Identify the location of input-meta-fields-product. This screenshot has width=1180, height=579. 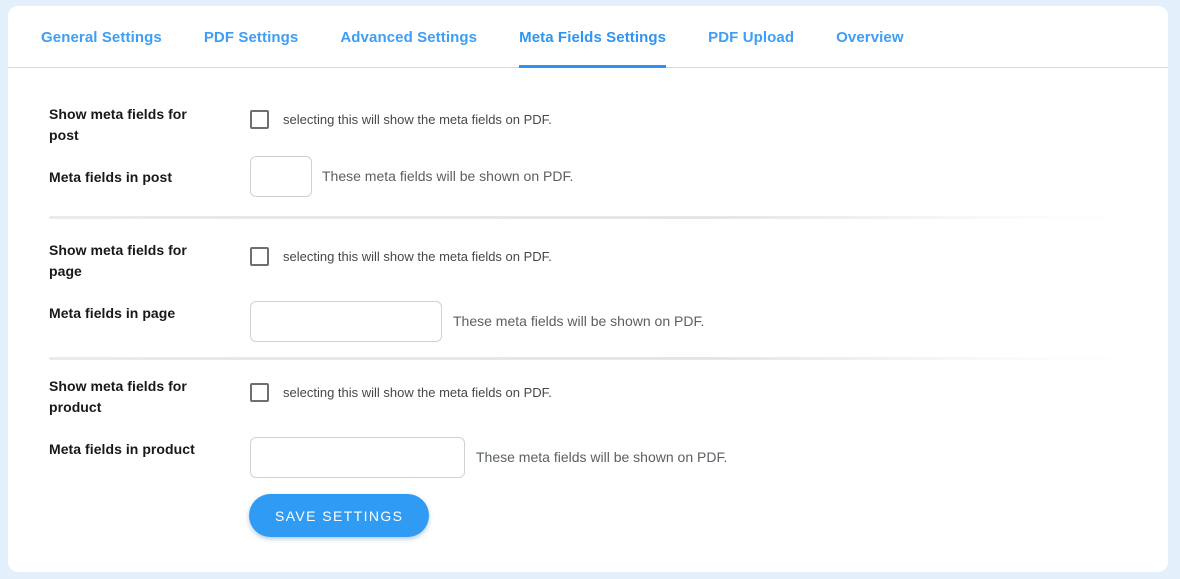
(357, 457).